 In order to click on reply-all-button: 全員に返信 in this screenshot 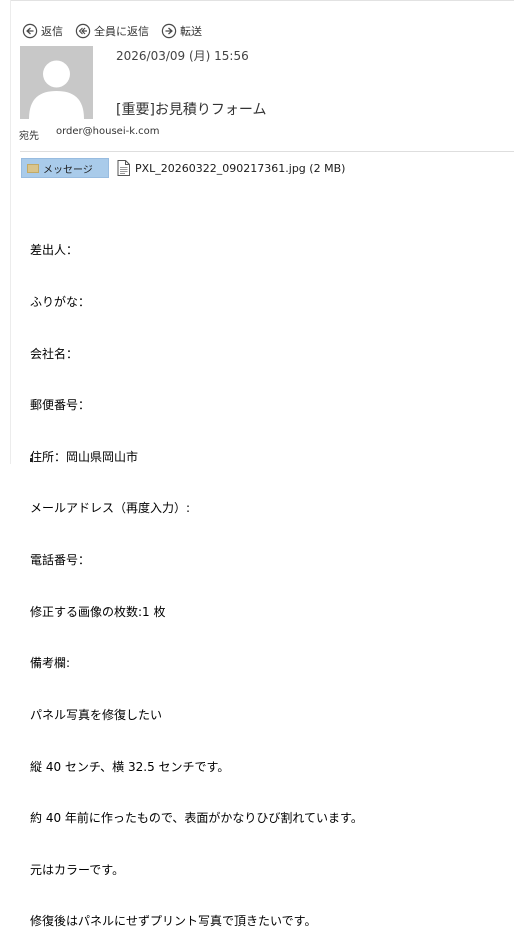, I will do `click(112, 31)`.